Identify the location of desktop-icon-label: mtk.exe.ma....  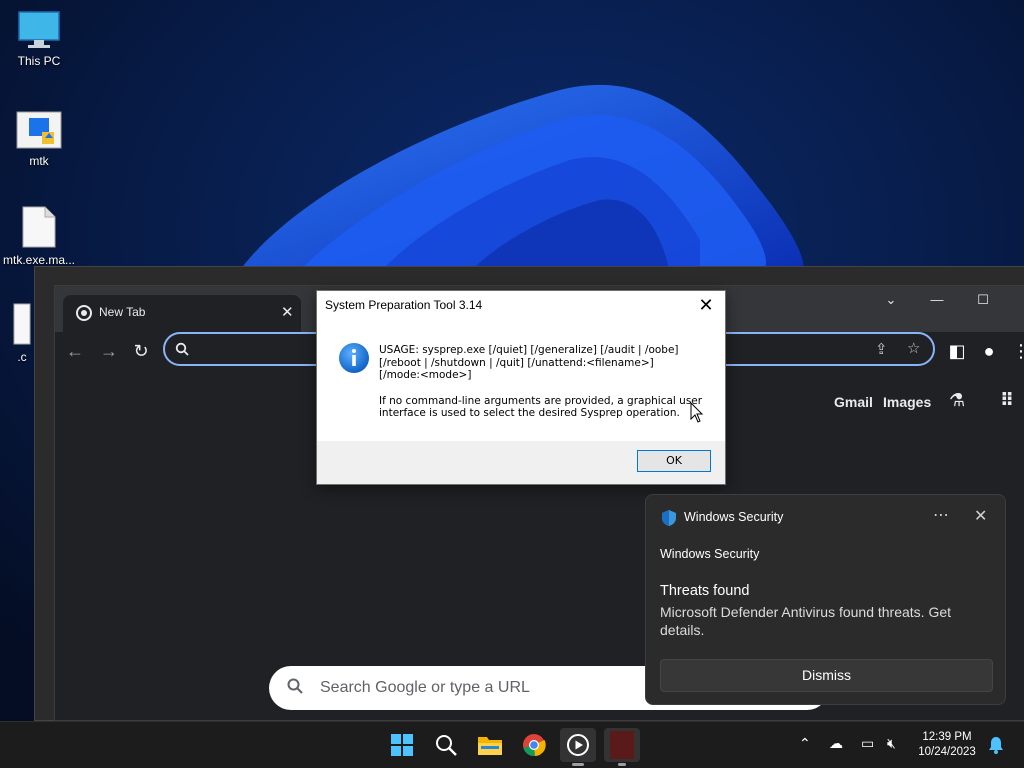
(39, 260).